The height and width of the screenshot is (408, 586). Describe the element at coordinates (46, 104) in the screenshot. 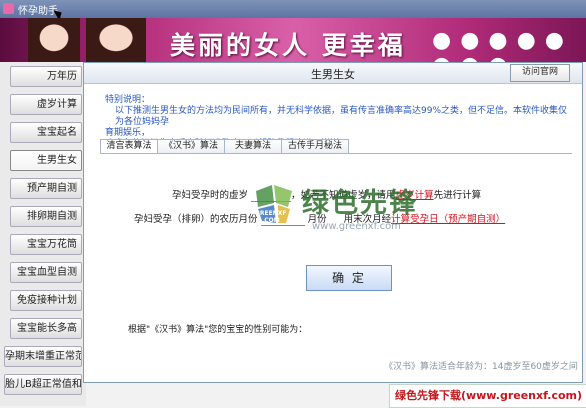

I see `sidebar-item-age: 虚岁计算` at that location.